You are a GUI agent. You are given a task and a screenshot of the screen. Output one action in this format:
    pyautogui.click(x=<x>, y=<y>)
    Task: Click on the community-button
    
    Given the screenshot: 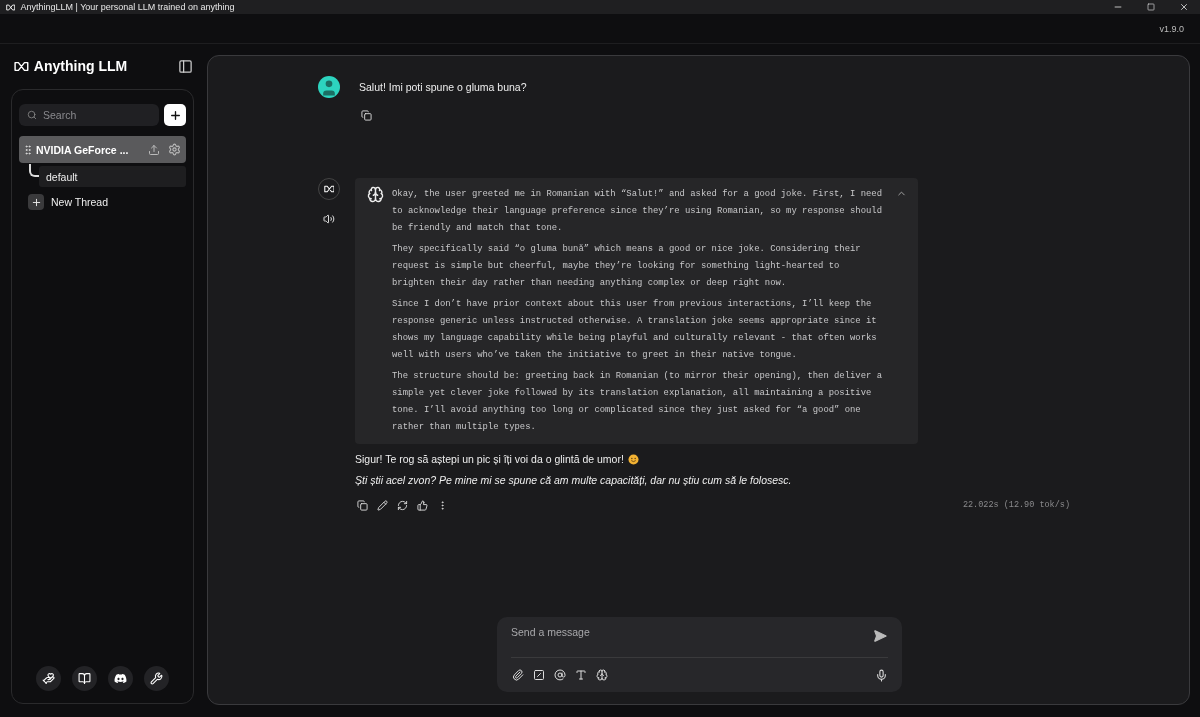 What is the action you would take?
    pyautogui.click(x=48, y=678)
    